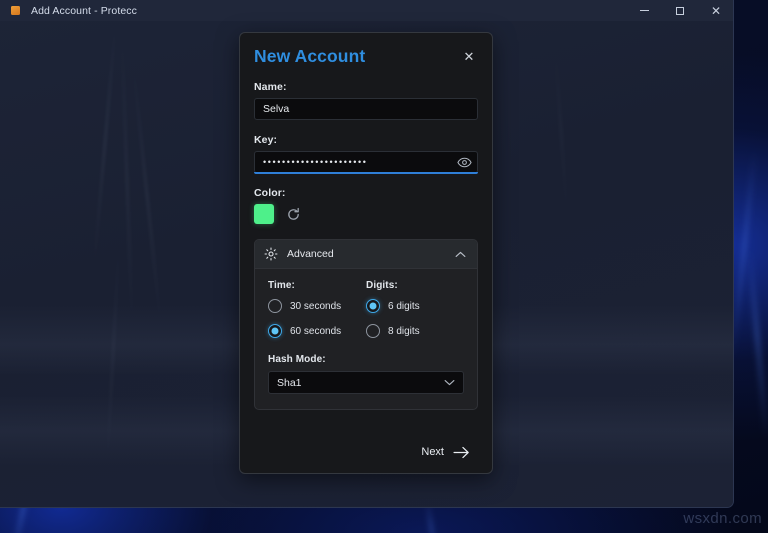  I want to click on maximize-button, so click(680, 10).